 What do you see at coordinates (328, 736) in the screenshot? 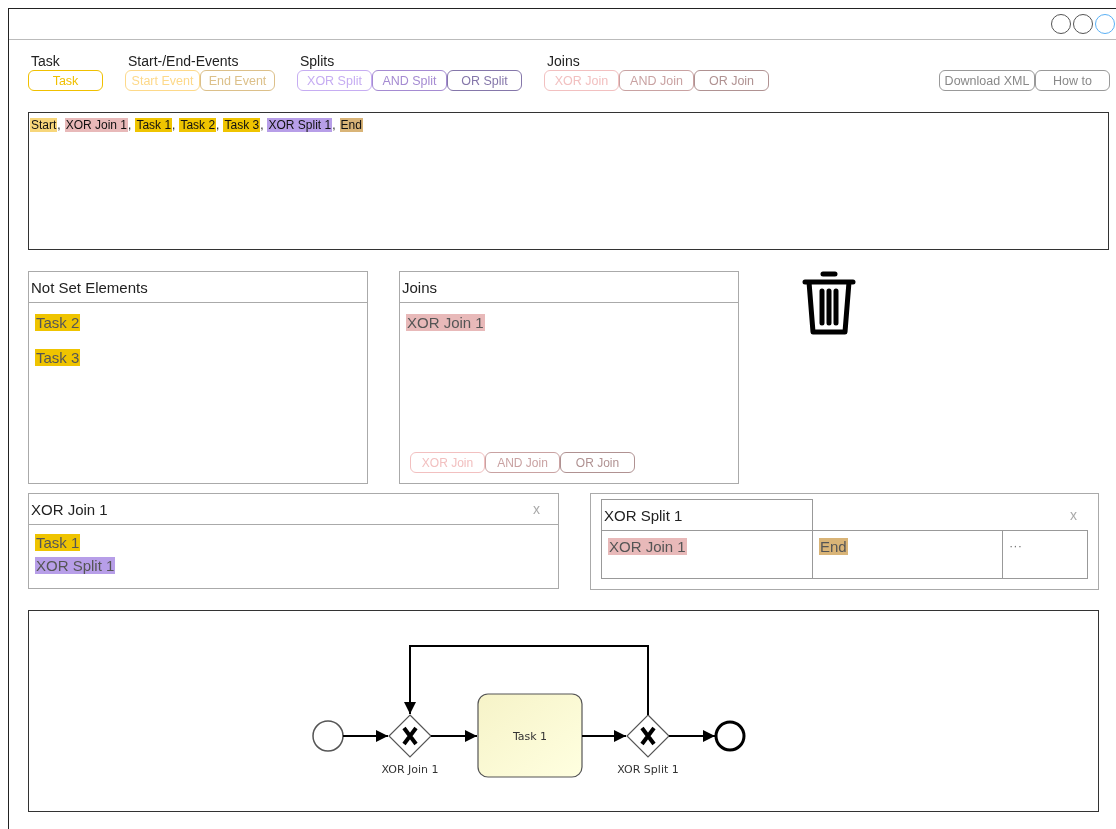
I see `start-event` at bounding box center [328, 736].